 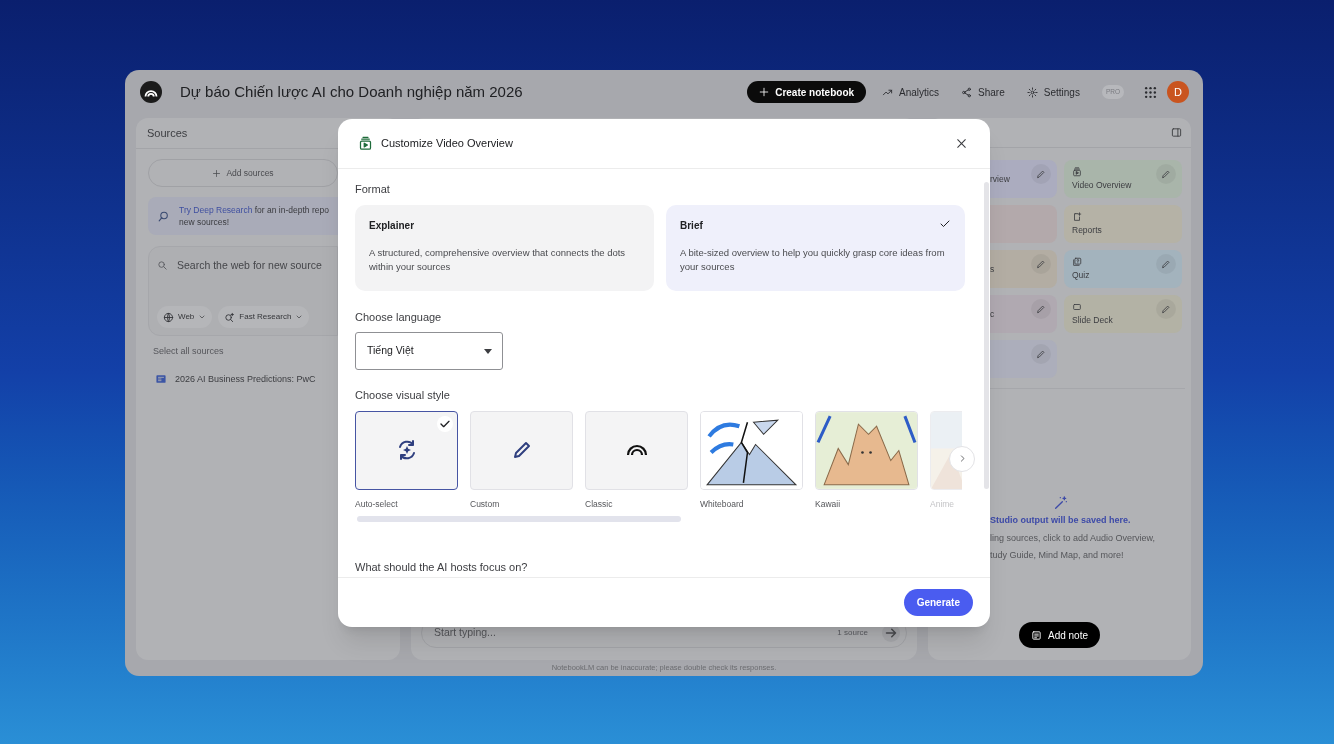 What do you see at coordinates (1077, 216) in the screenshot?
I see `report-icon` at bounding box center [1077, 216].